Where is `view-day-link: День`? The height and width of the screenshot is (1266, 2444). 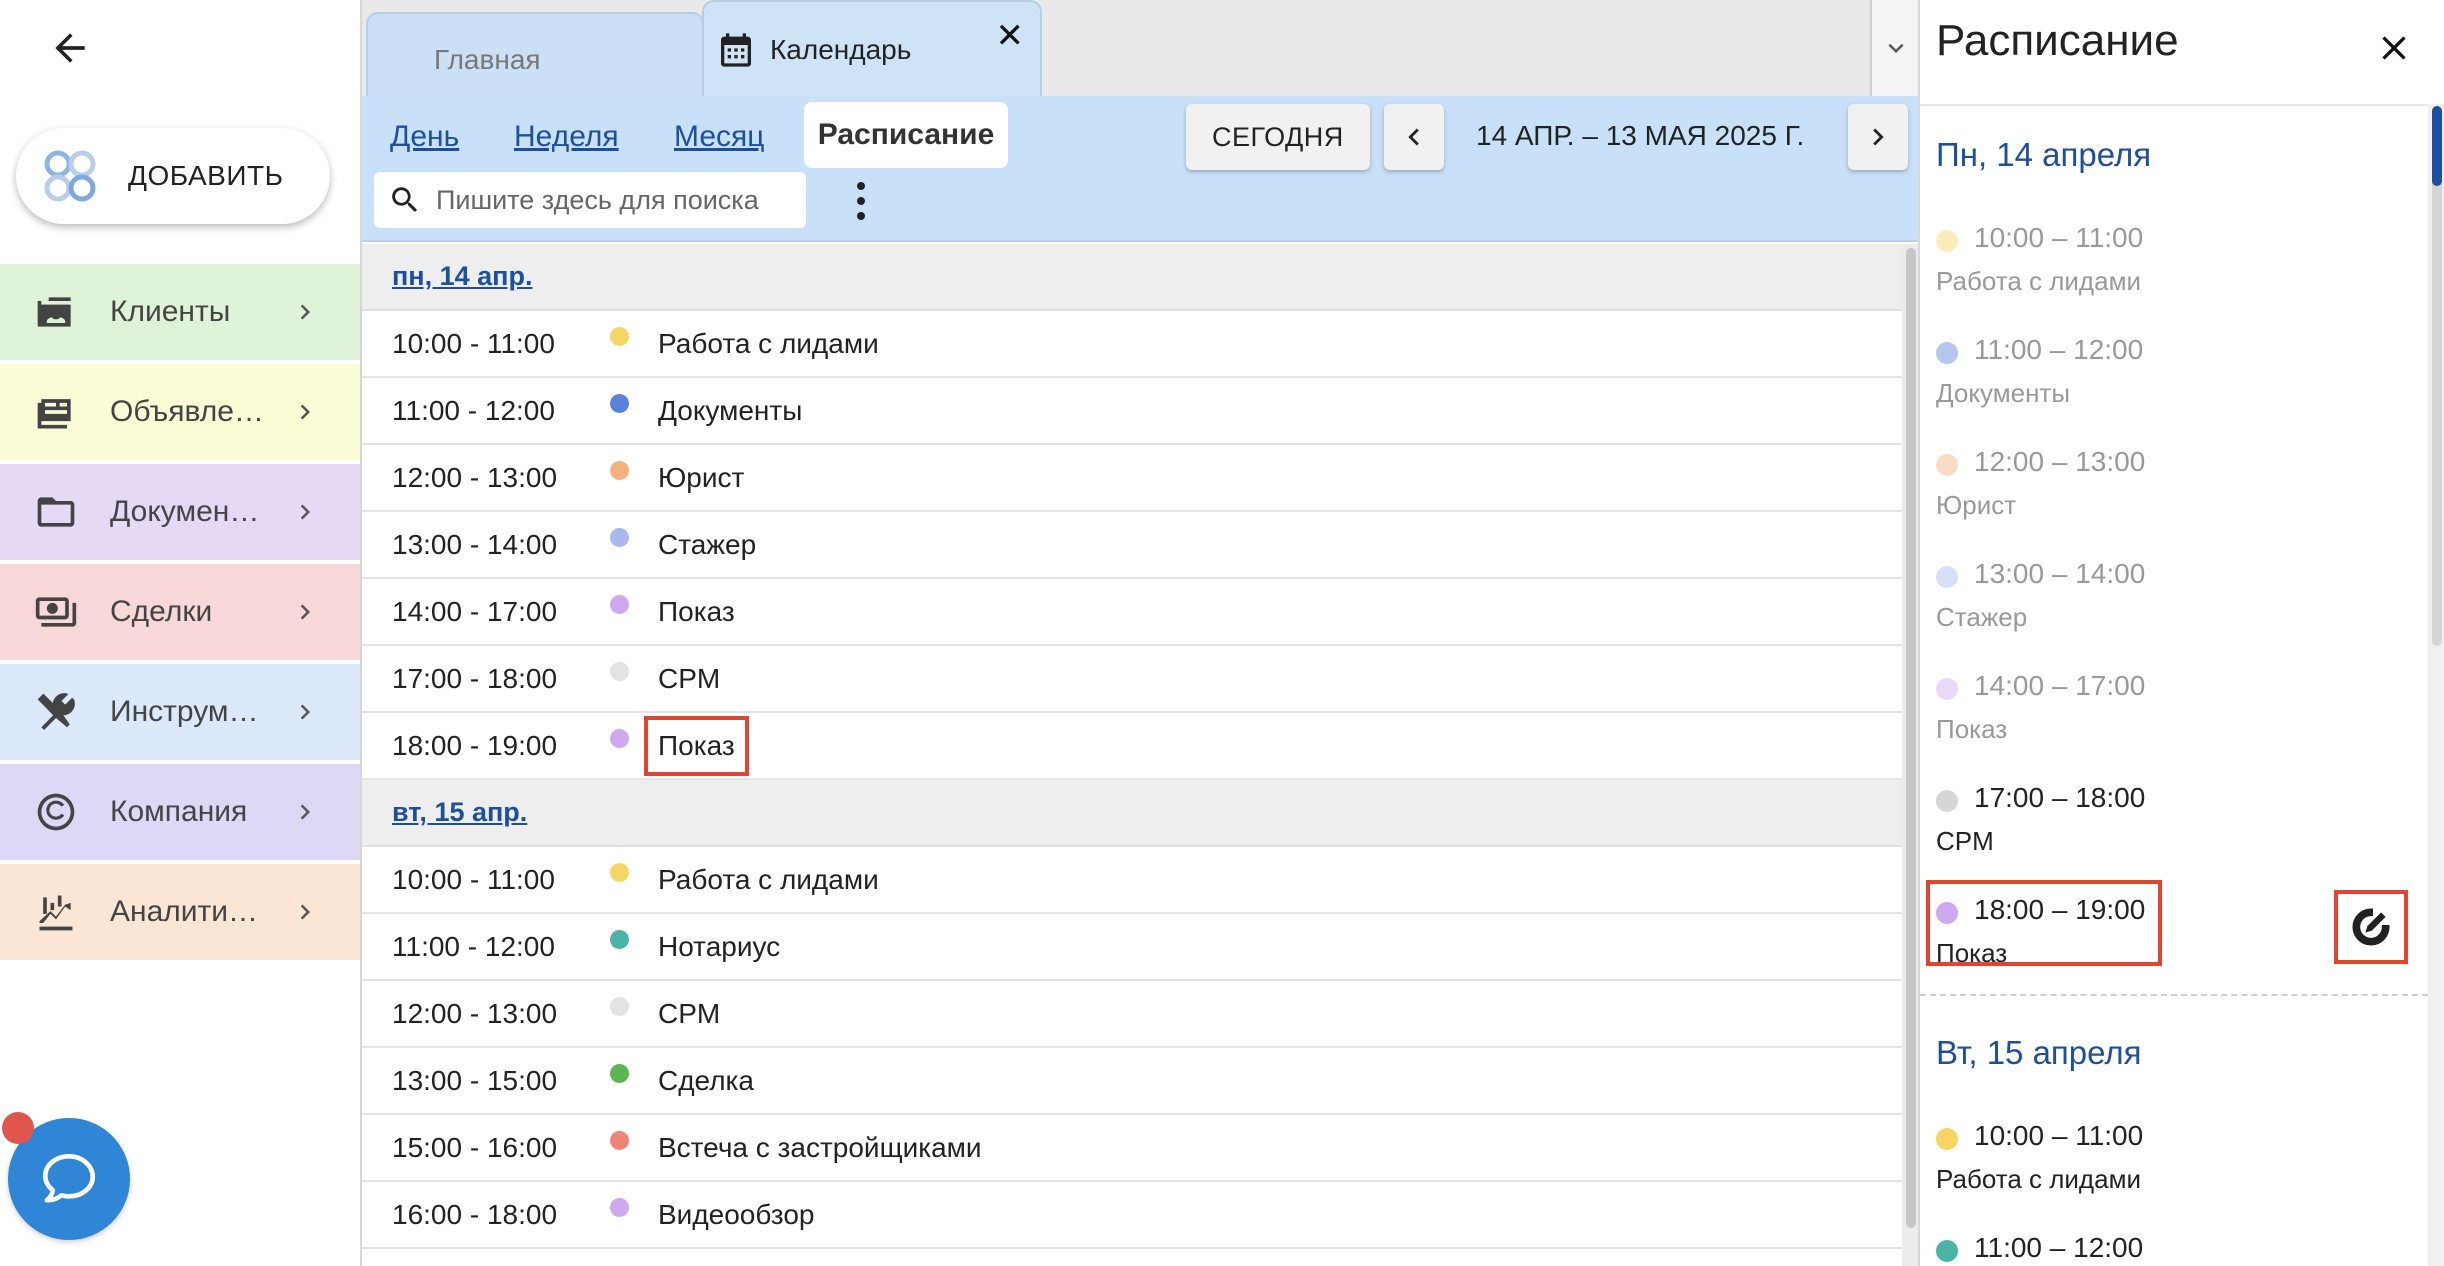 view-day-link: День is located at coordinates (424, 137).